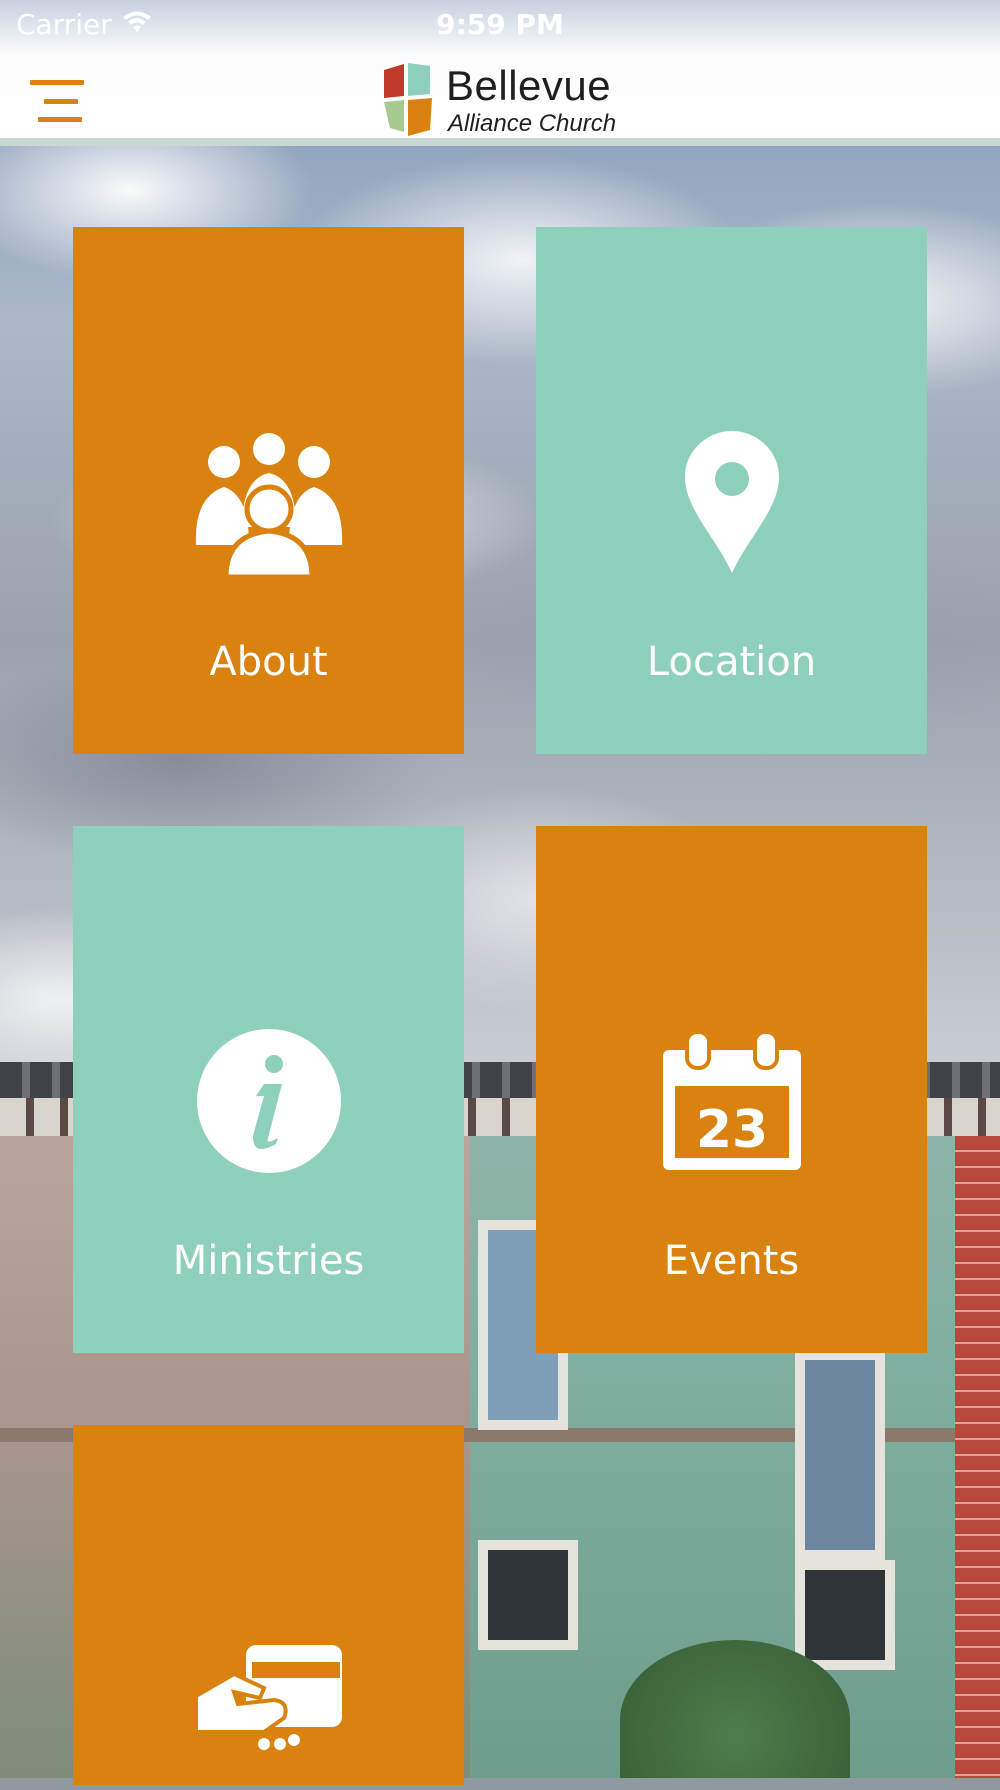  I want to click on info-icon, so click(268, 1101).